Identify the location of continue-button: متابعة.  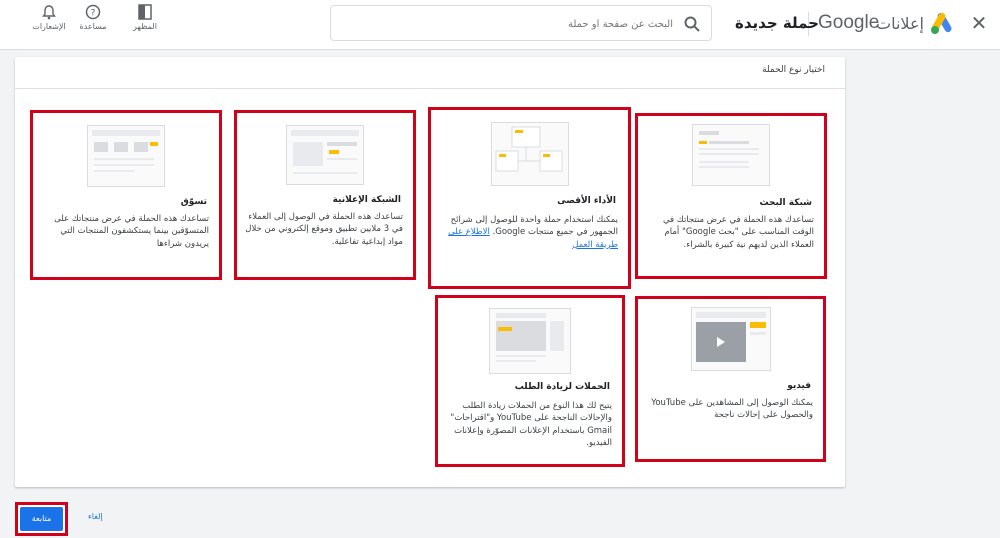
(41, 519).